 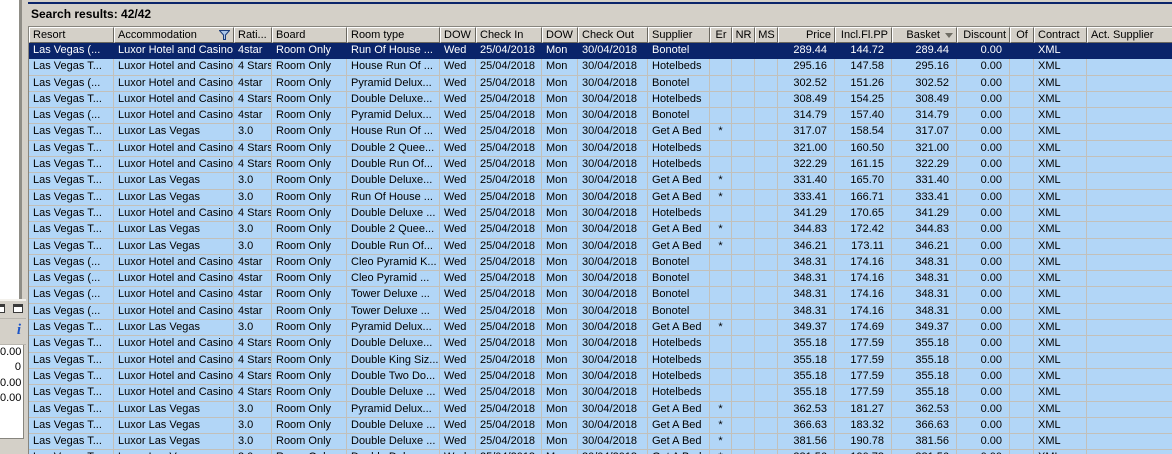 What do you see at coordinates (2, 308) in the screenshot?
I see `dock-icon` at bounding box center [2, 308].